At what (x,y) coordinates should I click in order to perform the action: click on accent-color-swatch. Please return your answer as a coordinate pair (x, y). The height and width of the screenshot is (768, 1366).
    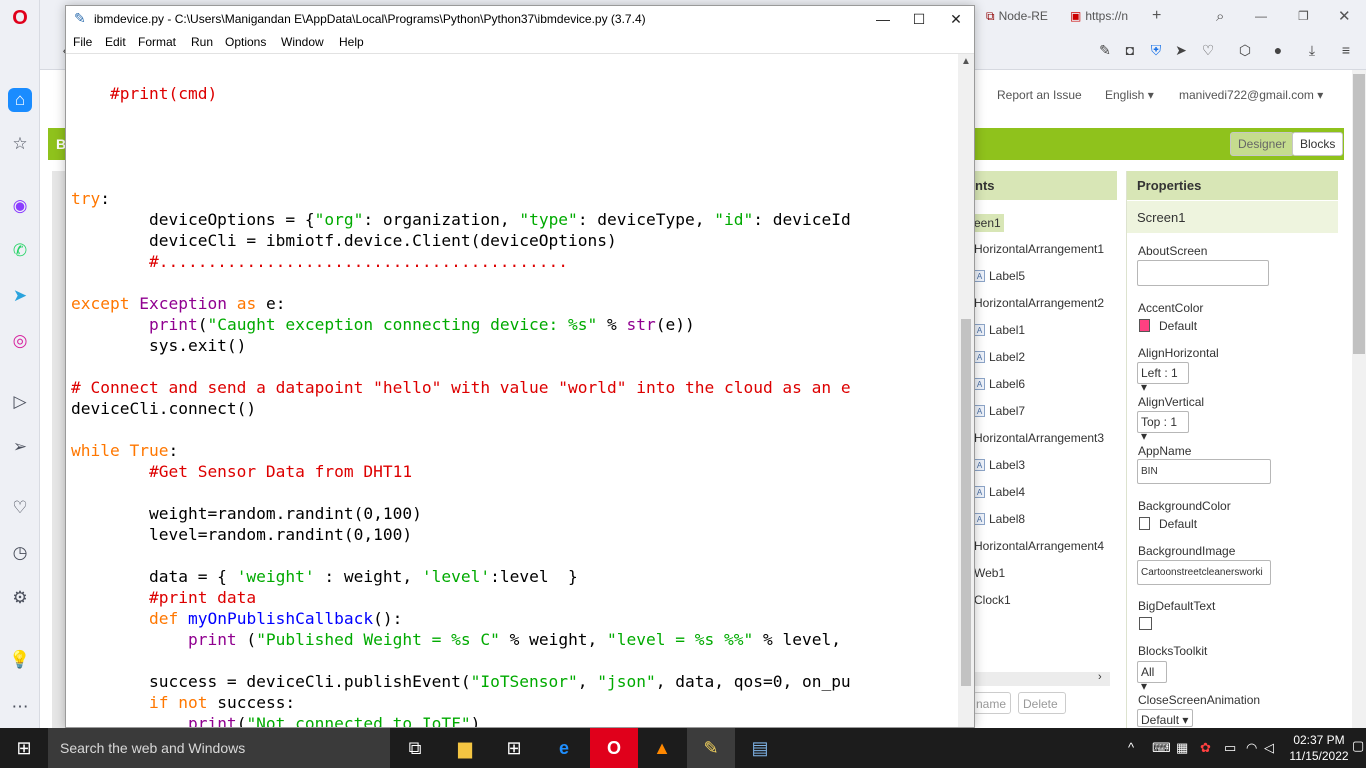
    Looking at the image, I should click on (1144, 325).